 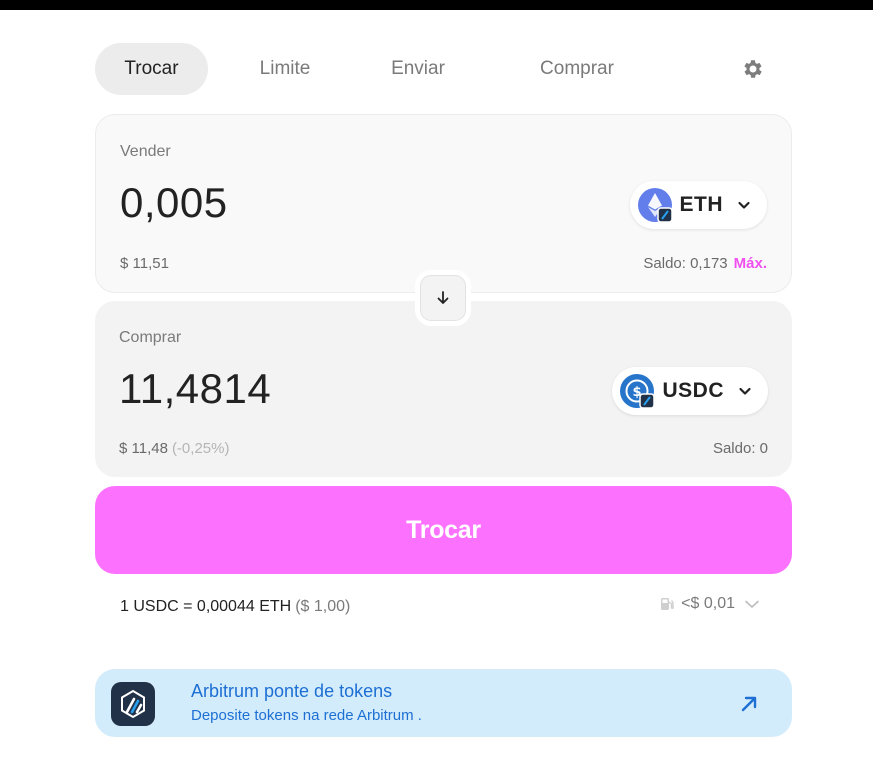 I want to click on sell-amount-input: 0,005, so click(x=174, y=203).